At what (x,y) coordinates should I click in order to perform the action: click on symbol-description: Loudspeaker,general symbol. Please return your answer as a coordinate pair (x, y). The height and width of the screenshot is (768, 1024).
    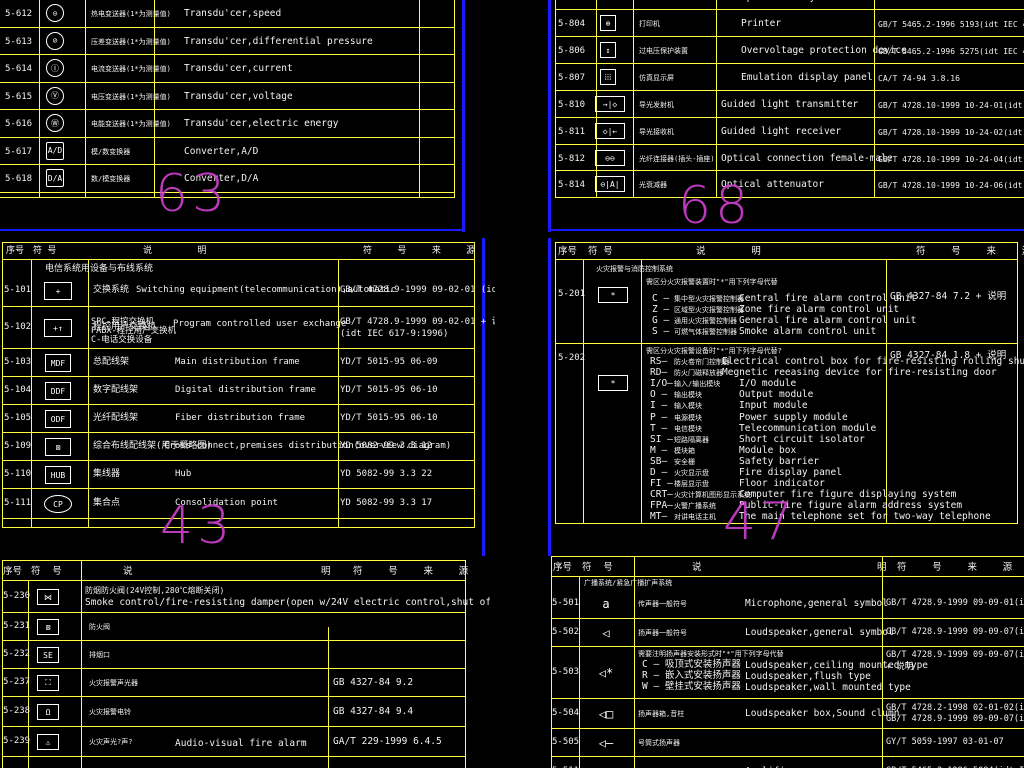
    Looking at the image, I should click on (819, 632).